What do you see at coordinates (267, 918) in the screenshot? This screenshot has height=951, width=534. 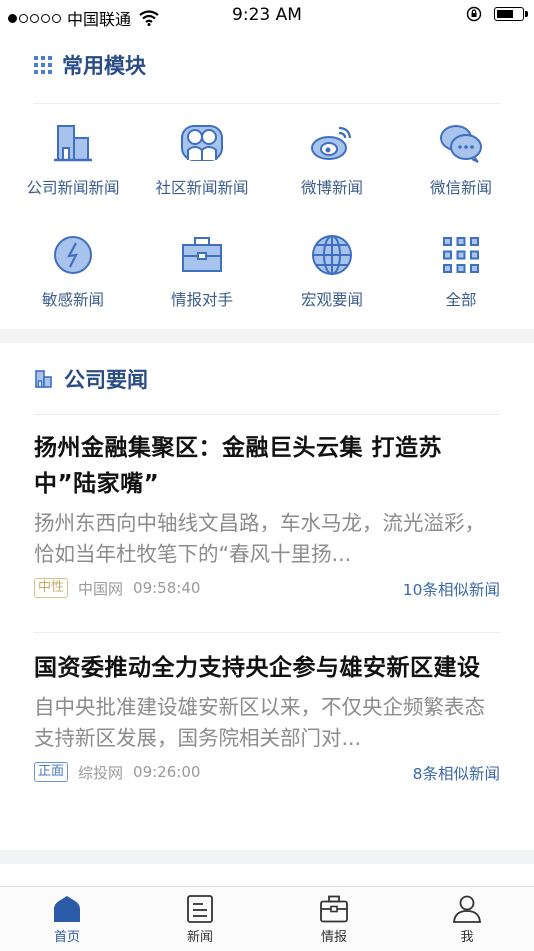 I see `tab-bar: 首页 新闻 情报 我` at bounding box center [267, 918].